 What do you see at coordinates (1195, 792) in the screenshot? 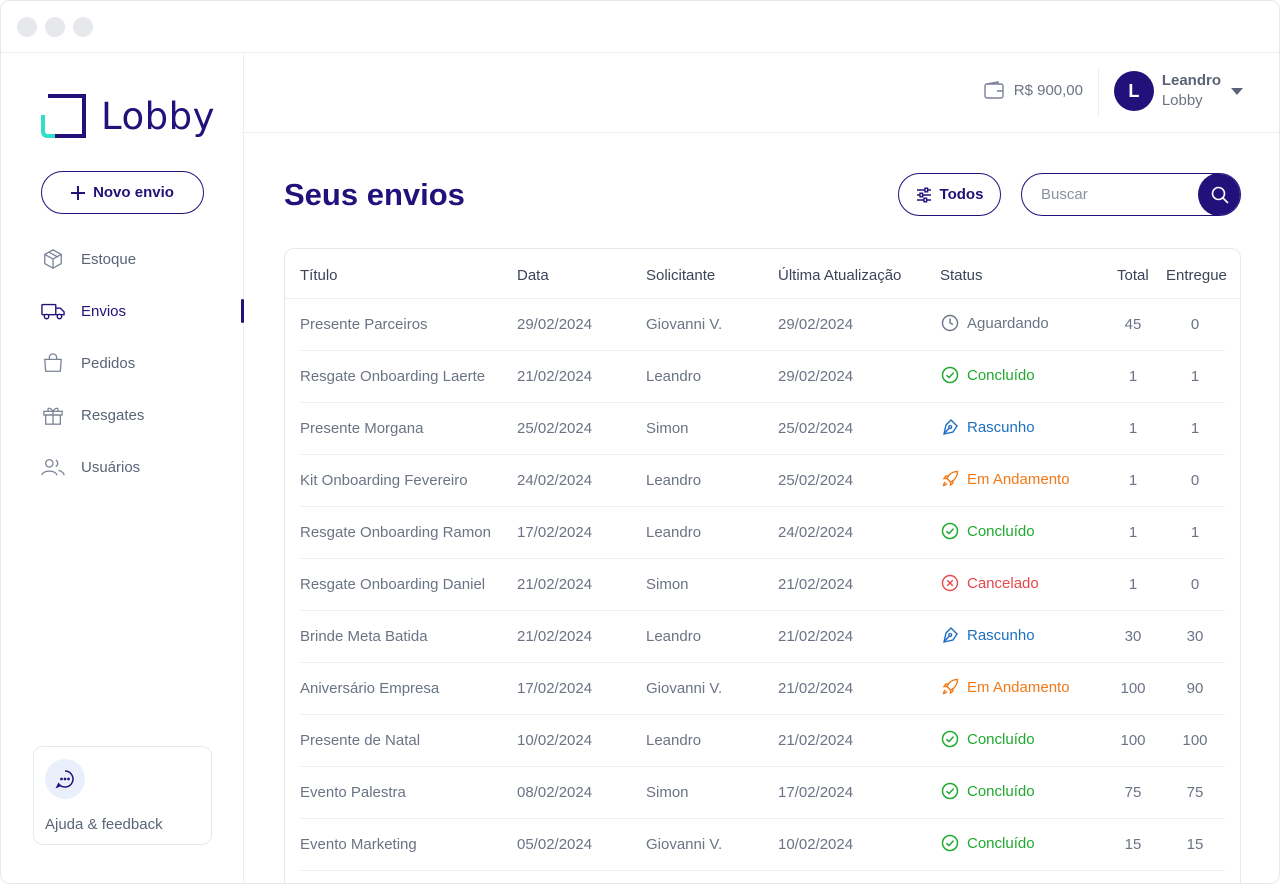
I see `cell-delivered: 75` at bounding box center [1195, 792].